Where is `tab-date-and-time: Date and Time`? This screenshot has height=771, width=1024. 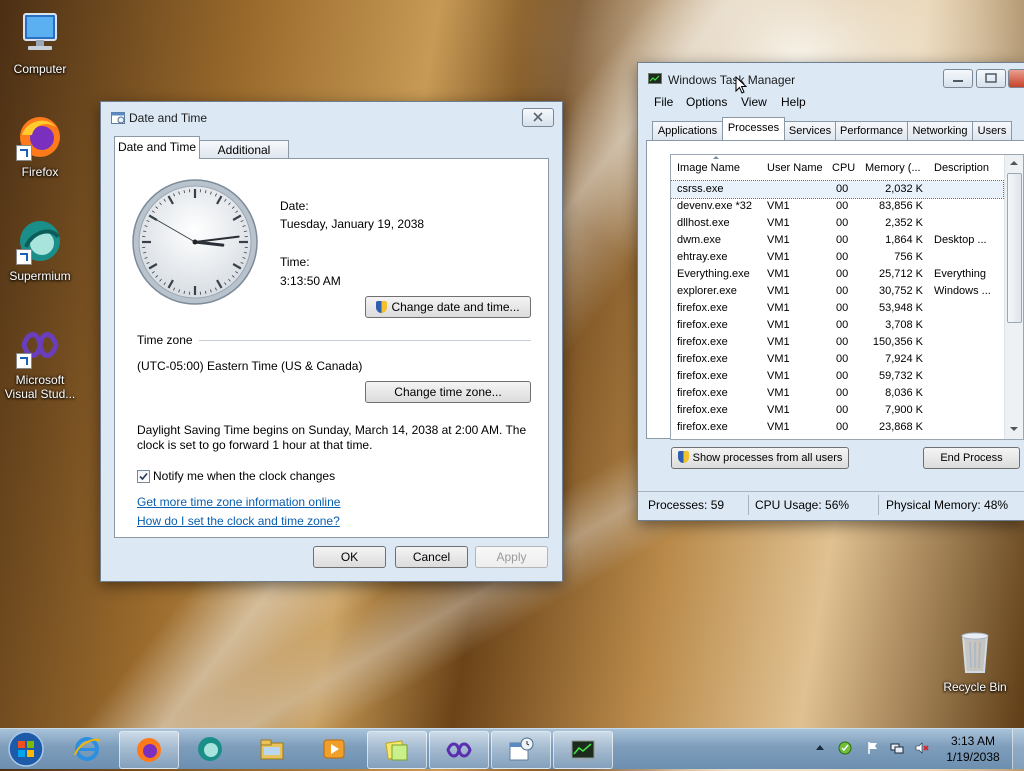
tab-date-and-time: Date and Time is located at coordinates (157, 147).